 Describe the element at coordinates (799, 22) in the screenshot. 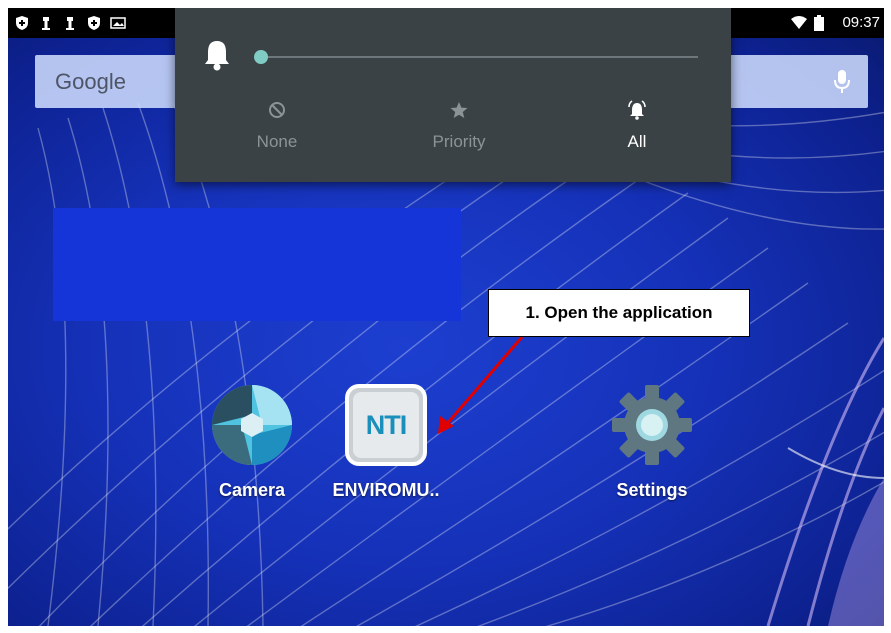

I see `wifi-icon` at that location.